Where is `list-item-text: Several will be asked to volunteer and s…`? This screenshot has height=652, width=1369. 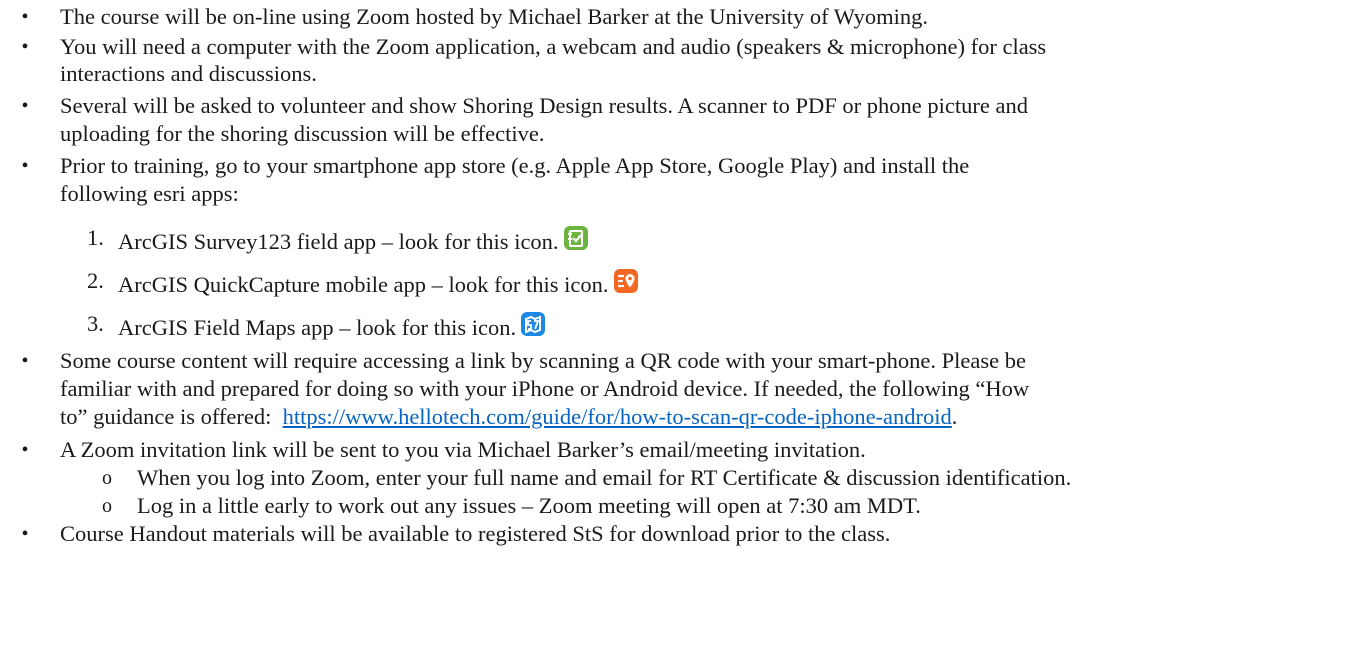 list-item-text: Several will be asked to volunteer and s… is located at coordinates (544, 105).